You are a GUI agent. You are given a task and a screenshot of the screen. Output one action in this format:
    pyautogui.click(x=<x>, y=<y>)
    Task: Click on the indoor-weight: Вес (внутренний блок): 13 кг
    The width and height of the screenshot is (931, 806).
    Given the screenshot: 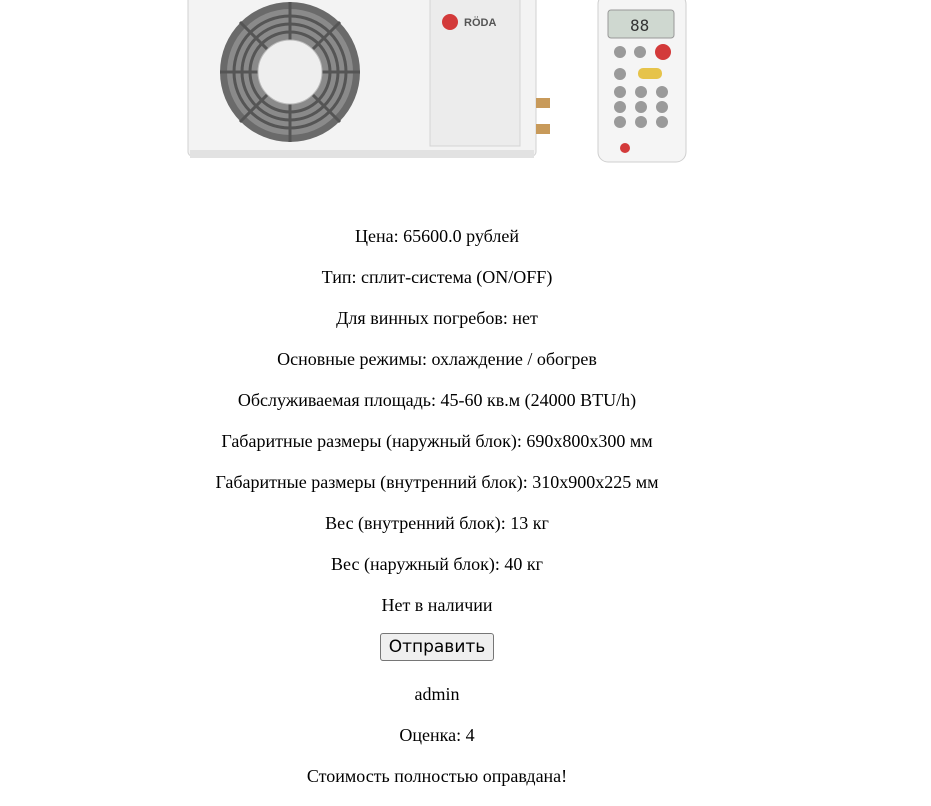 What is the action you would take?
    pyautogui.click(x=437, y=523)
    